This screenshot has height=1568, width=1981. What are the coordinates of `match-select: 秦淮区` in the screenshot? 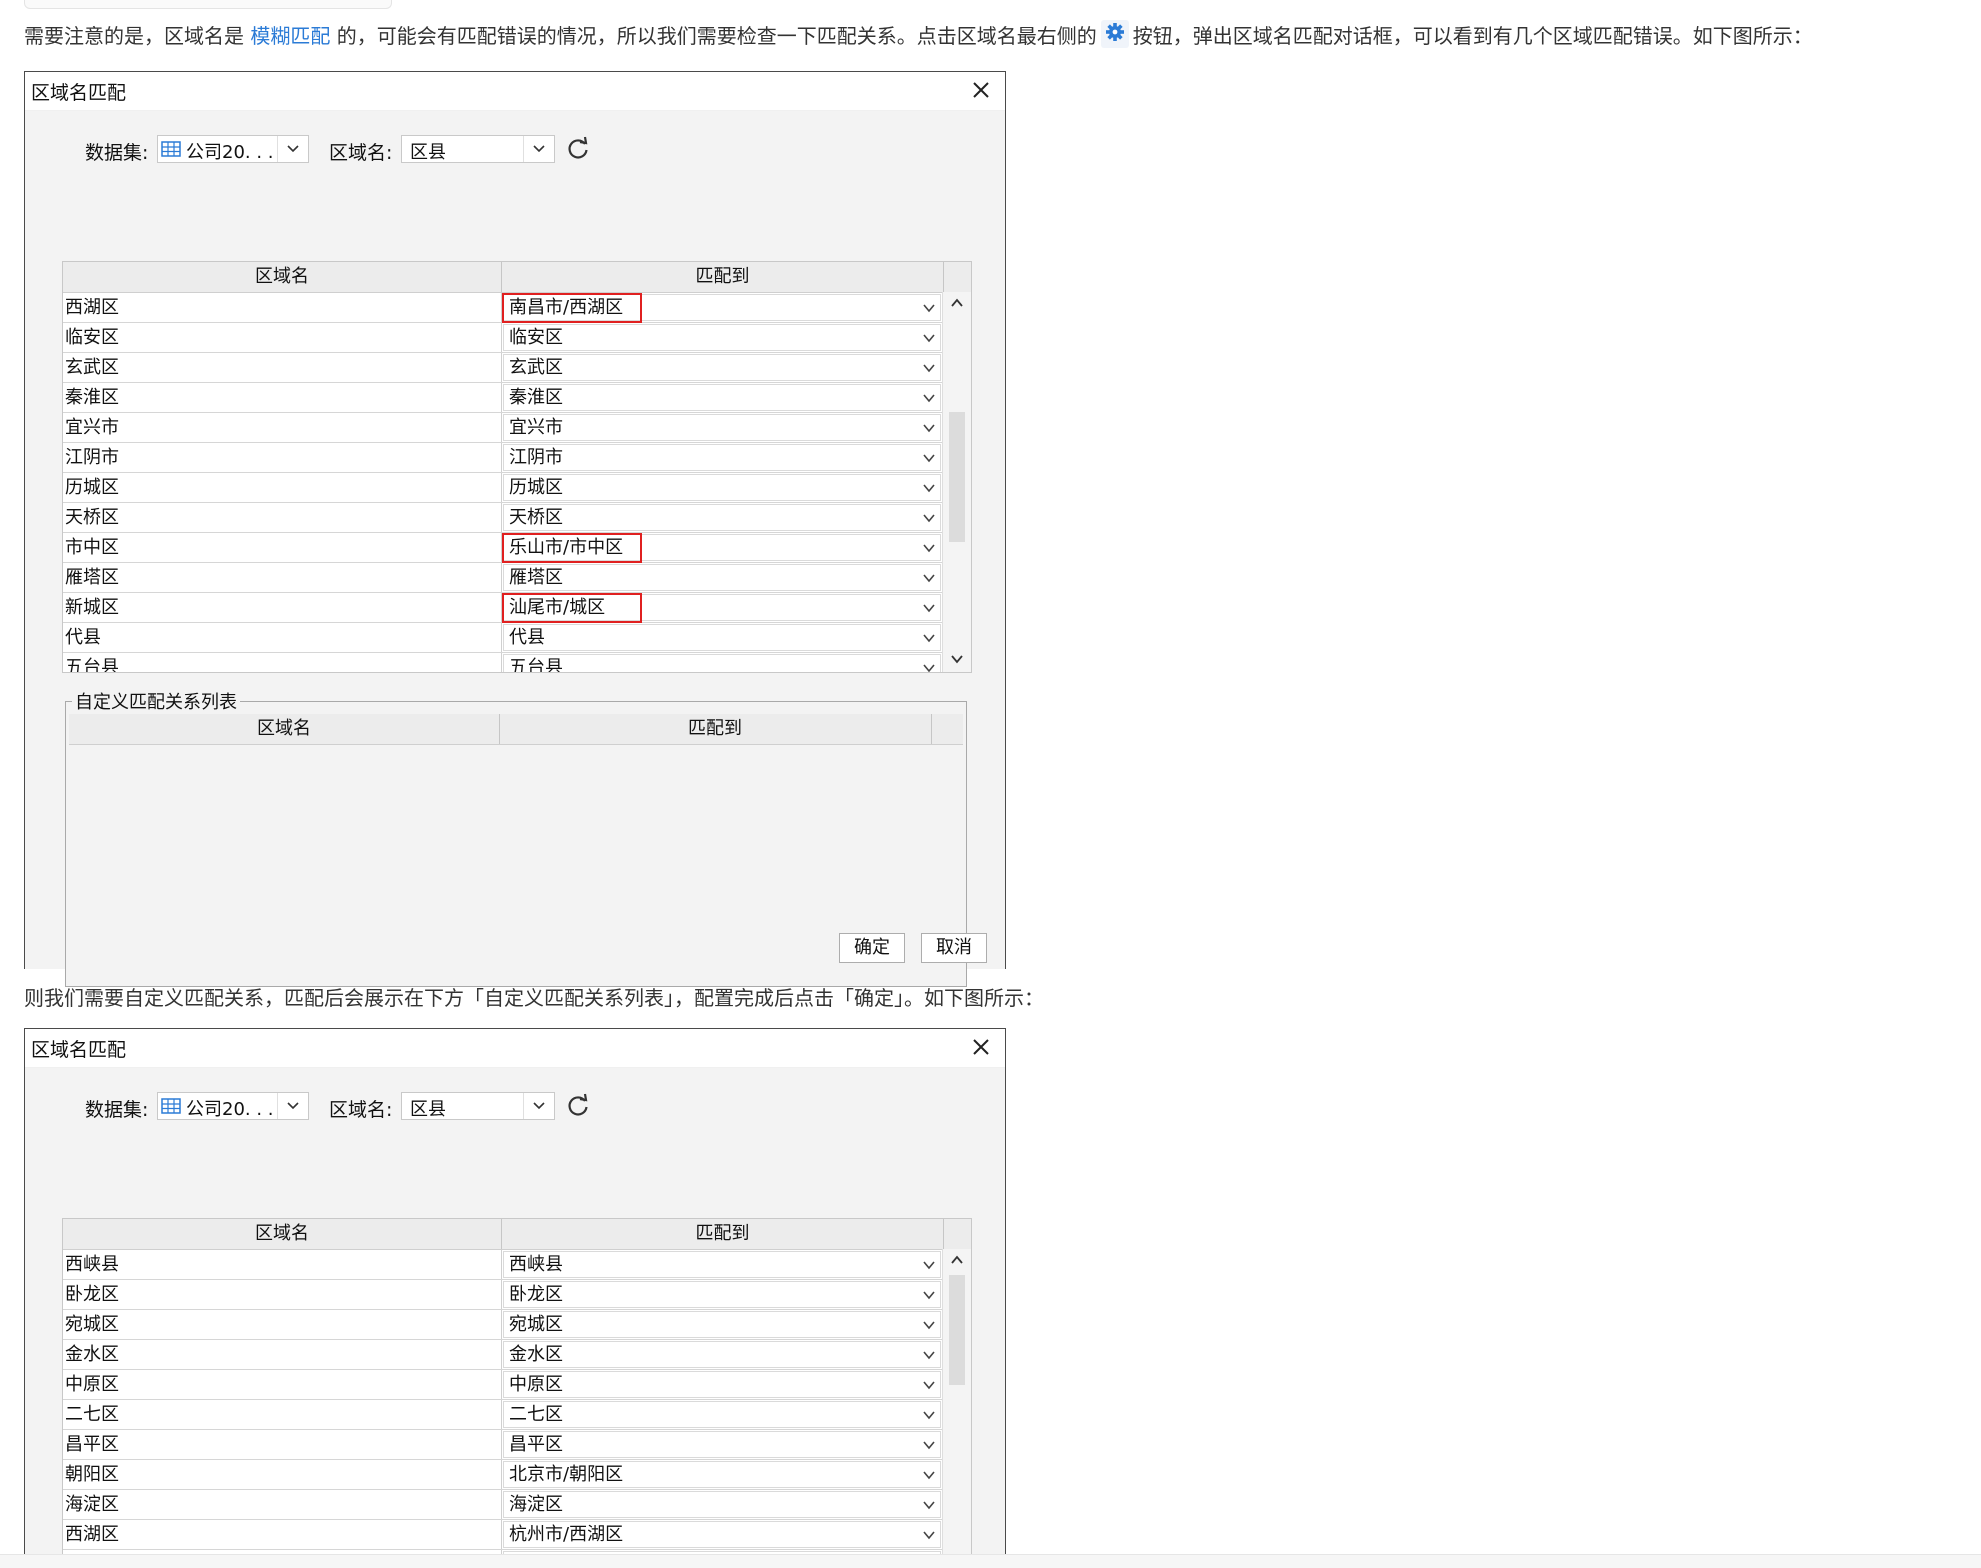 It's located at (722, 397).